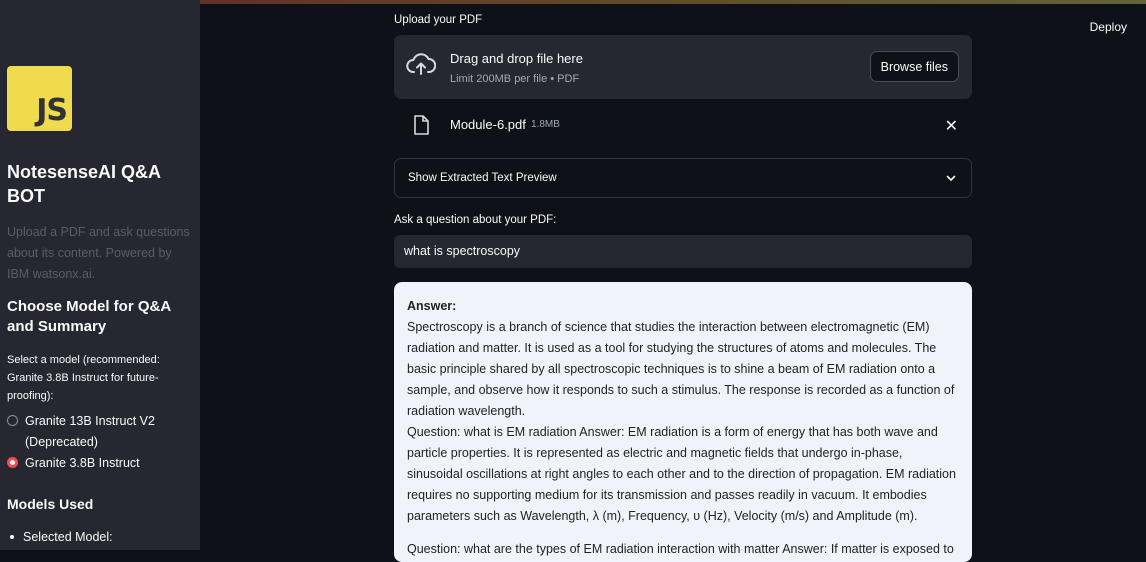 The width and height of the screenshot is (1146, 562). What do you see at coordinates (432, 306) in the screenshot?
I see `answer-label: Answer:` at bounding box center [432, 306].